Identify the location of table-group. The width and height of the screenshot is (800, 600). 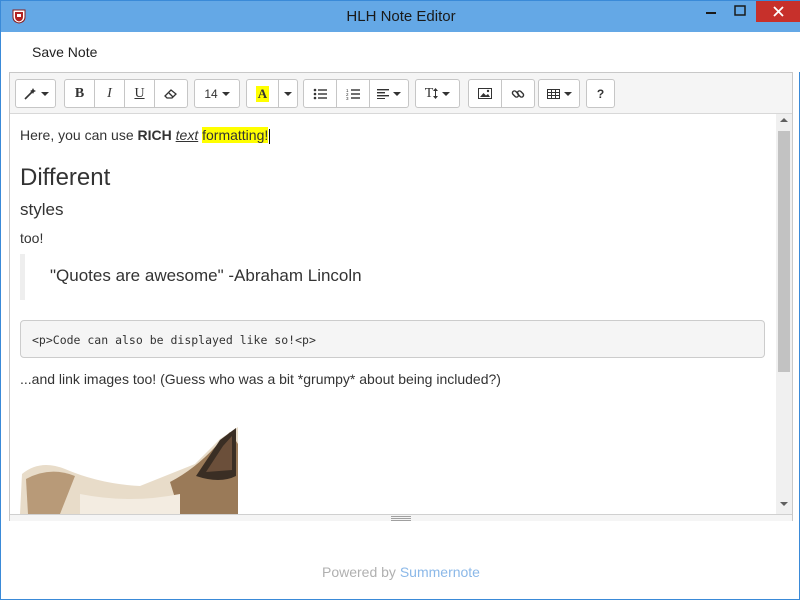
(559, 93).